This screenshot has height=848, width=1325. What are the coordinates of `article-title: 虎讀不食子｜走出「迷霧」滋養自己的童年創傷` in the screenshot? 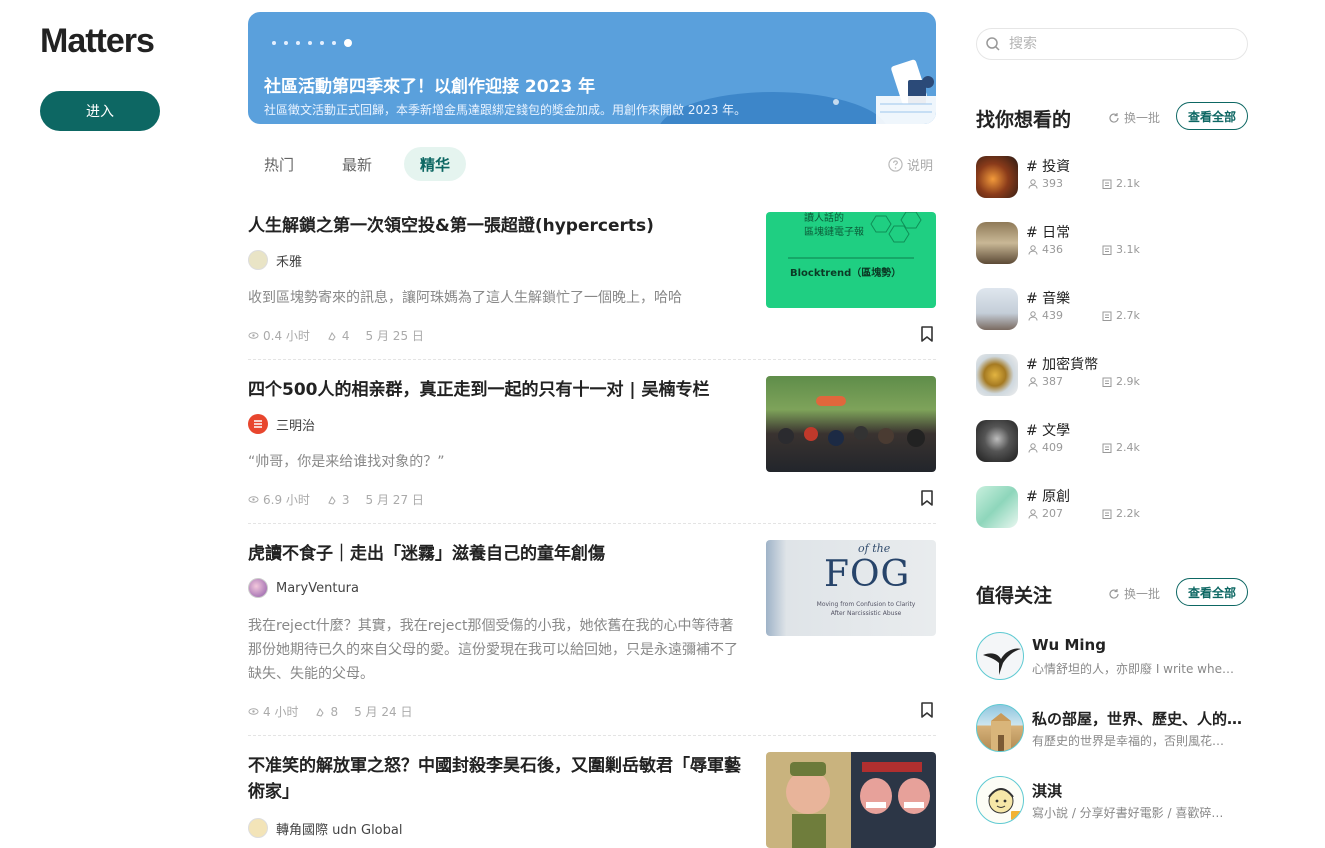 It's located at (498, 554).